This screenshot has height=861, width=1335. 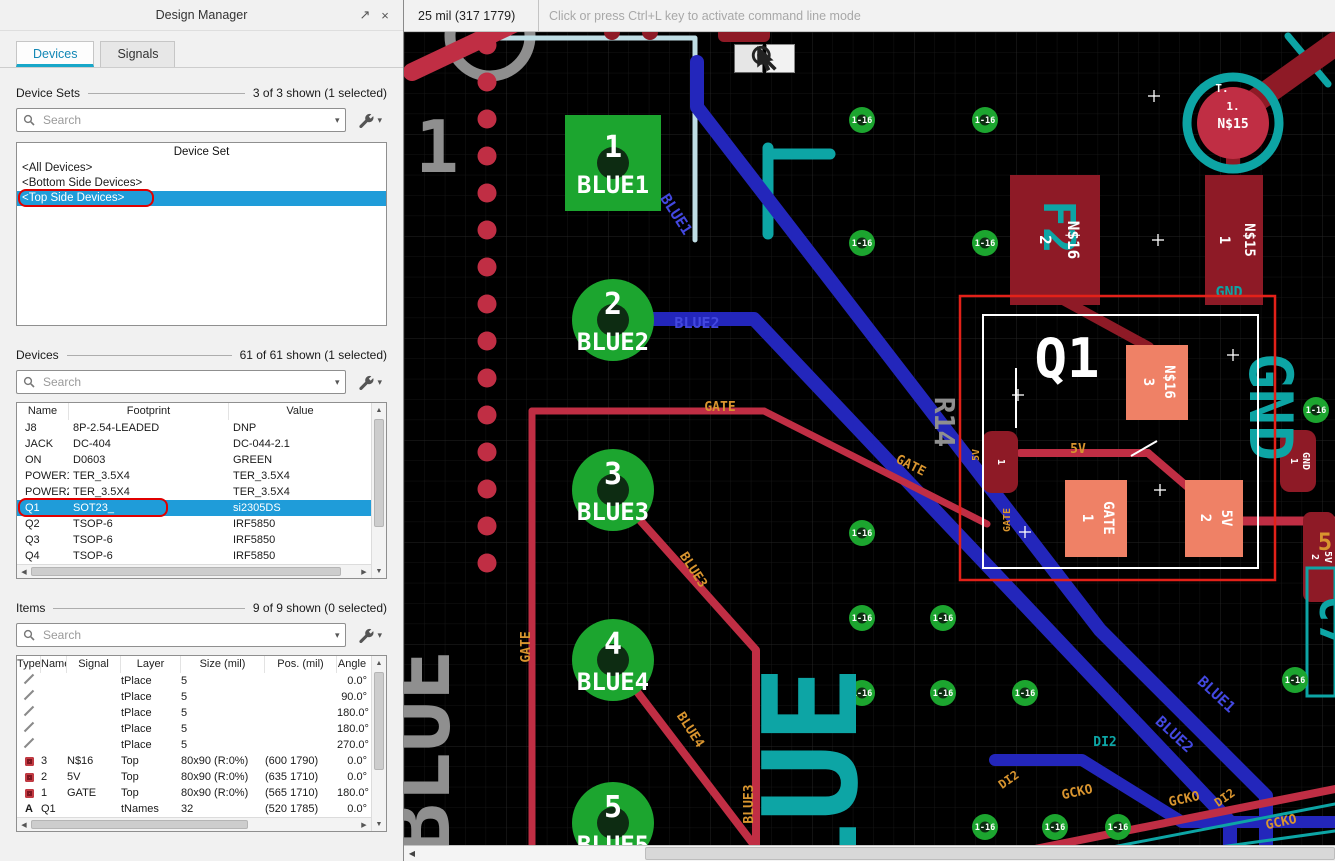 I want to click on device-row: Q1 SOT23_ si2305DS, so click(x=194, y=507).